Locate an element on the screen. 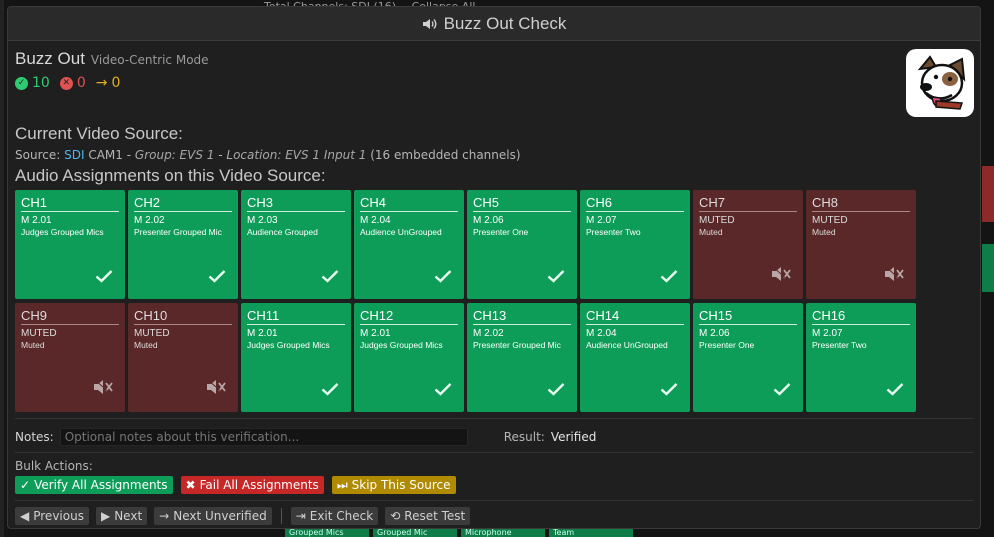 The width and height of the screenshot is (994, 537). channel-card: CH12 M 2.01 Judges Grouped Mics is located at coordinates (409, 357).